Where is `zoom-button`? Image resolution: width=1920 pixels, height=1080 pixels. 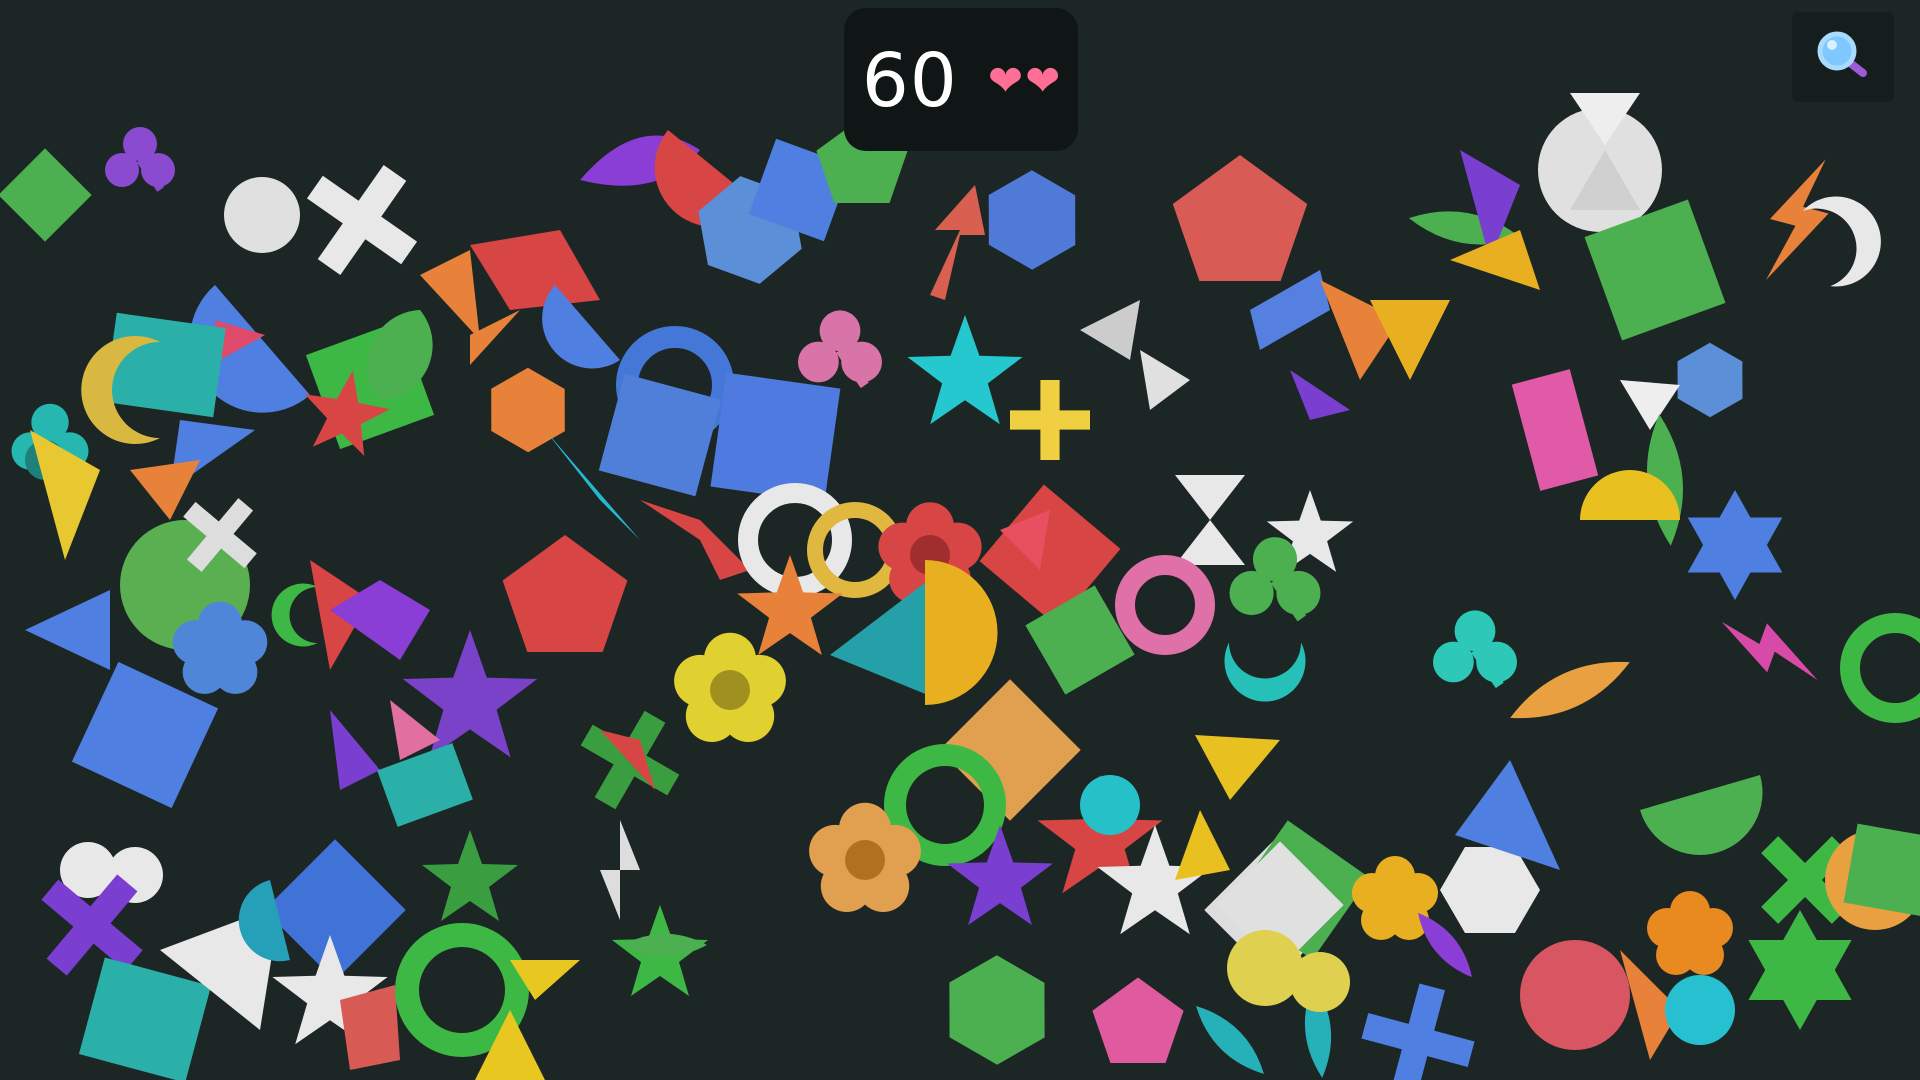
zoom-button is located at coordinates (1843, 57).